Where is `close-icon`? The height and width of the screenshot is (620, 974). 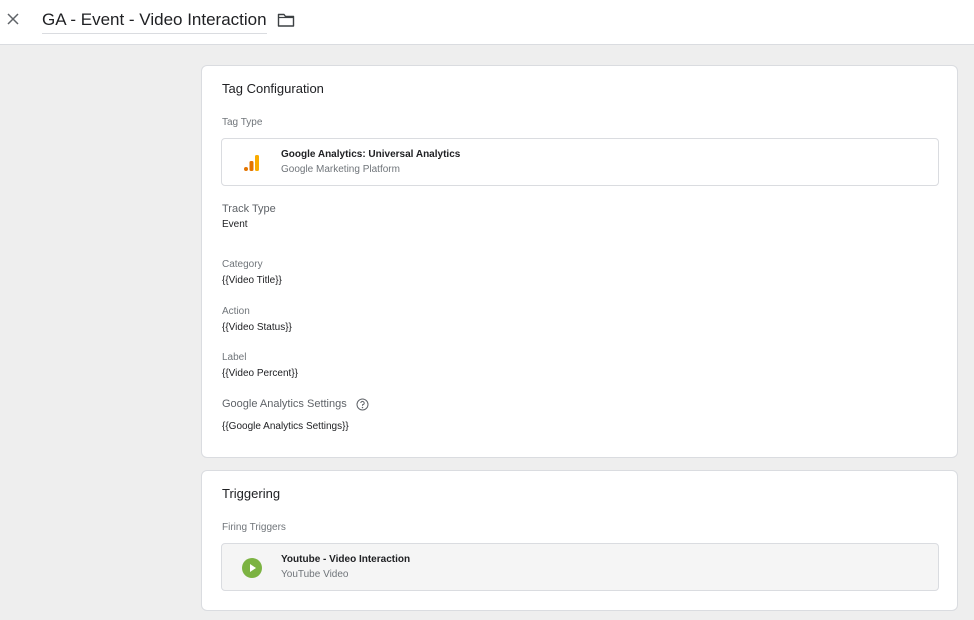 close-icon is located at coordinates (13, 19).